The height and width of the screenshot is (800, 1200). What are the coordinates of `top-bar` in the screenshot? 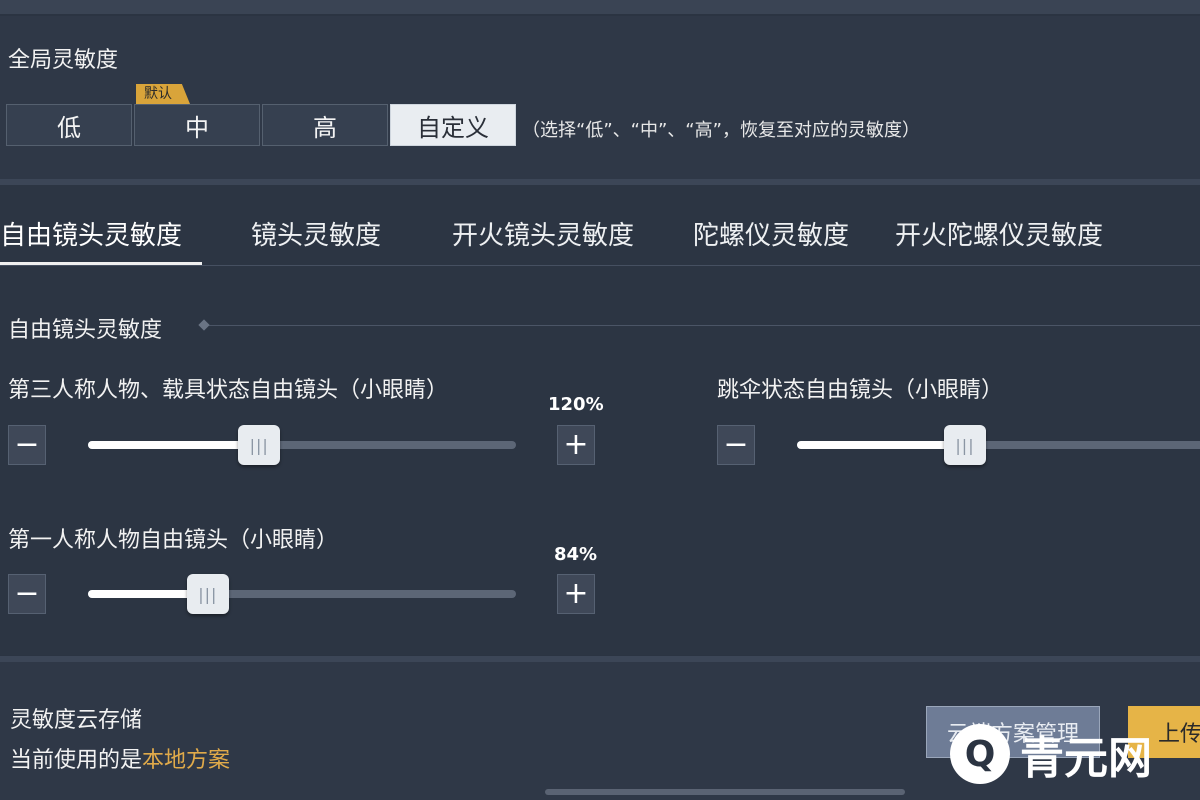 It's located at (600, 7).